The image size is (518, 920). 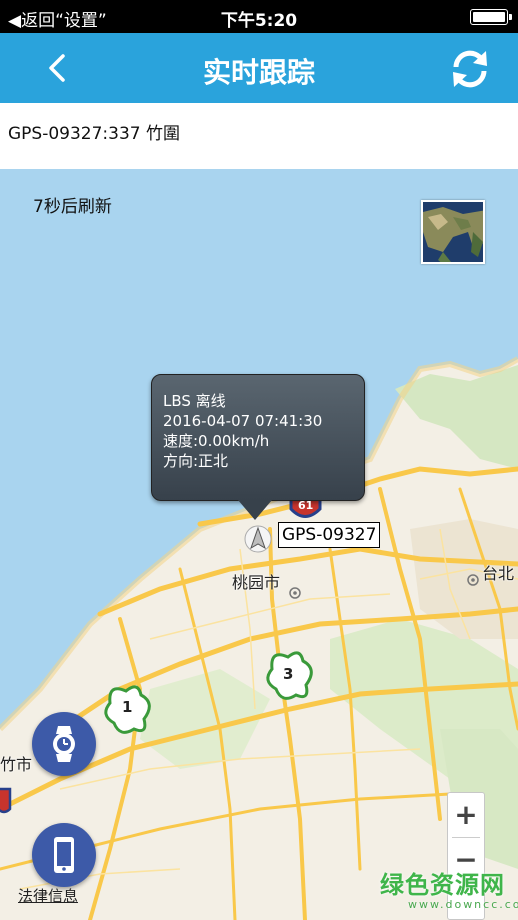 I want to click on page-title: 实时跟踪, so click(x=258, y=72).